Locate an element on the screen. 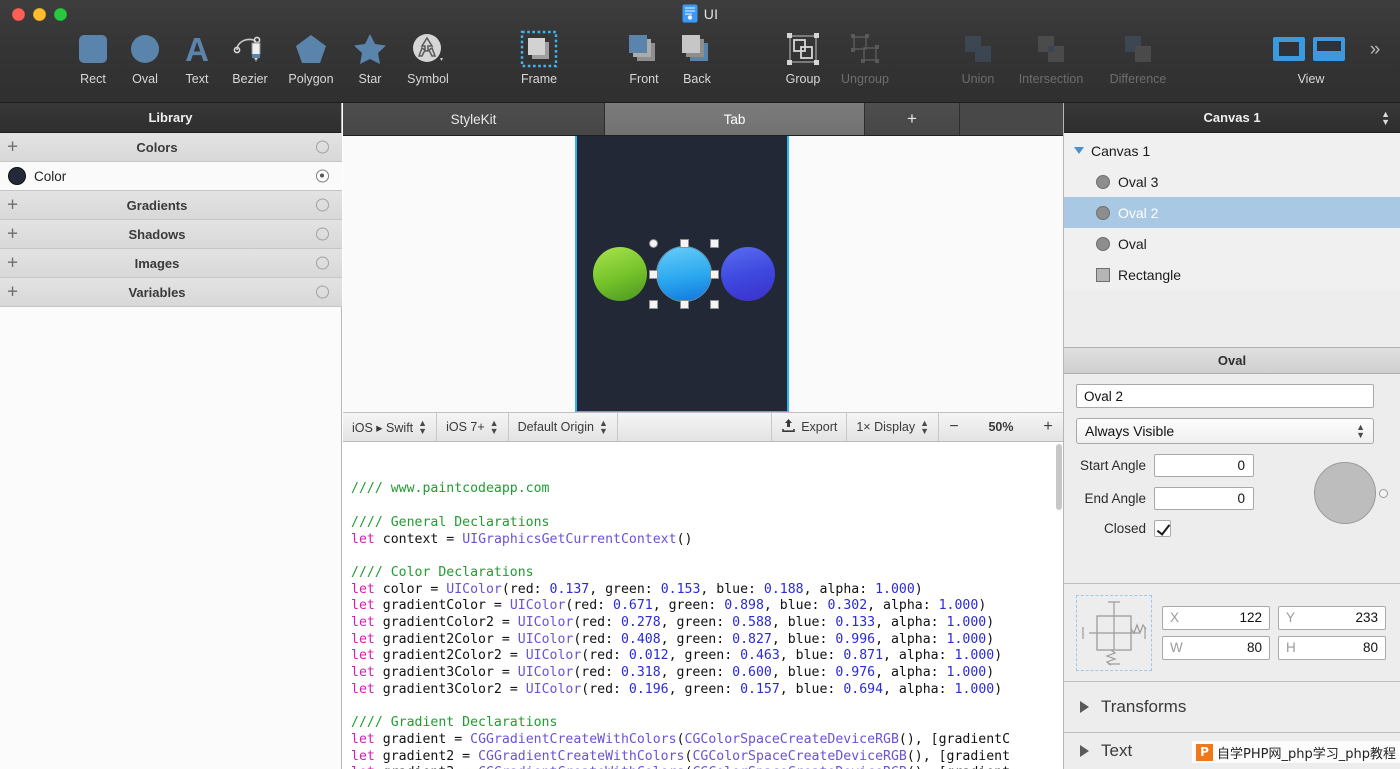  code-scrollbar is located at coordinates (1059, 477).